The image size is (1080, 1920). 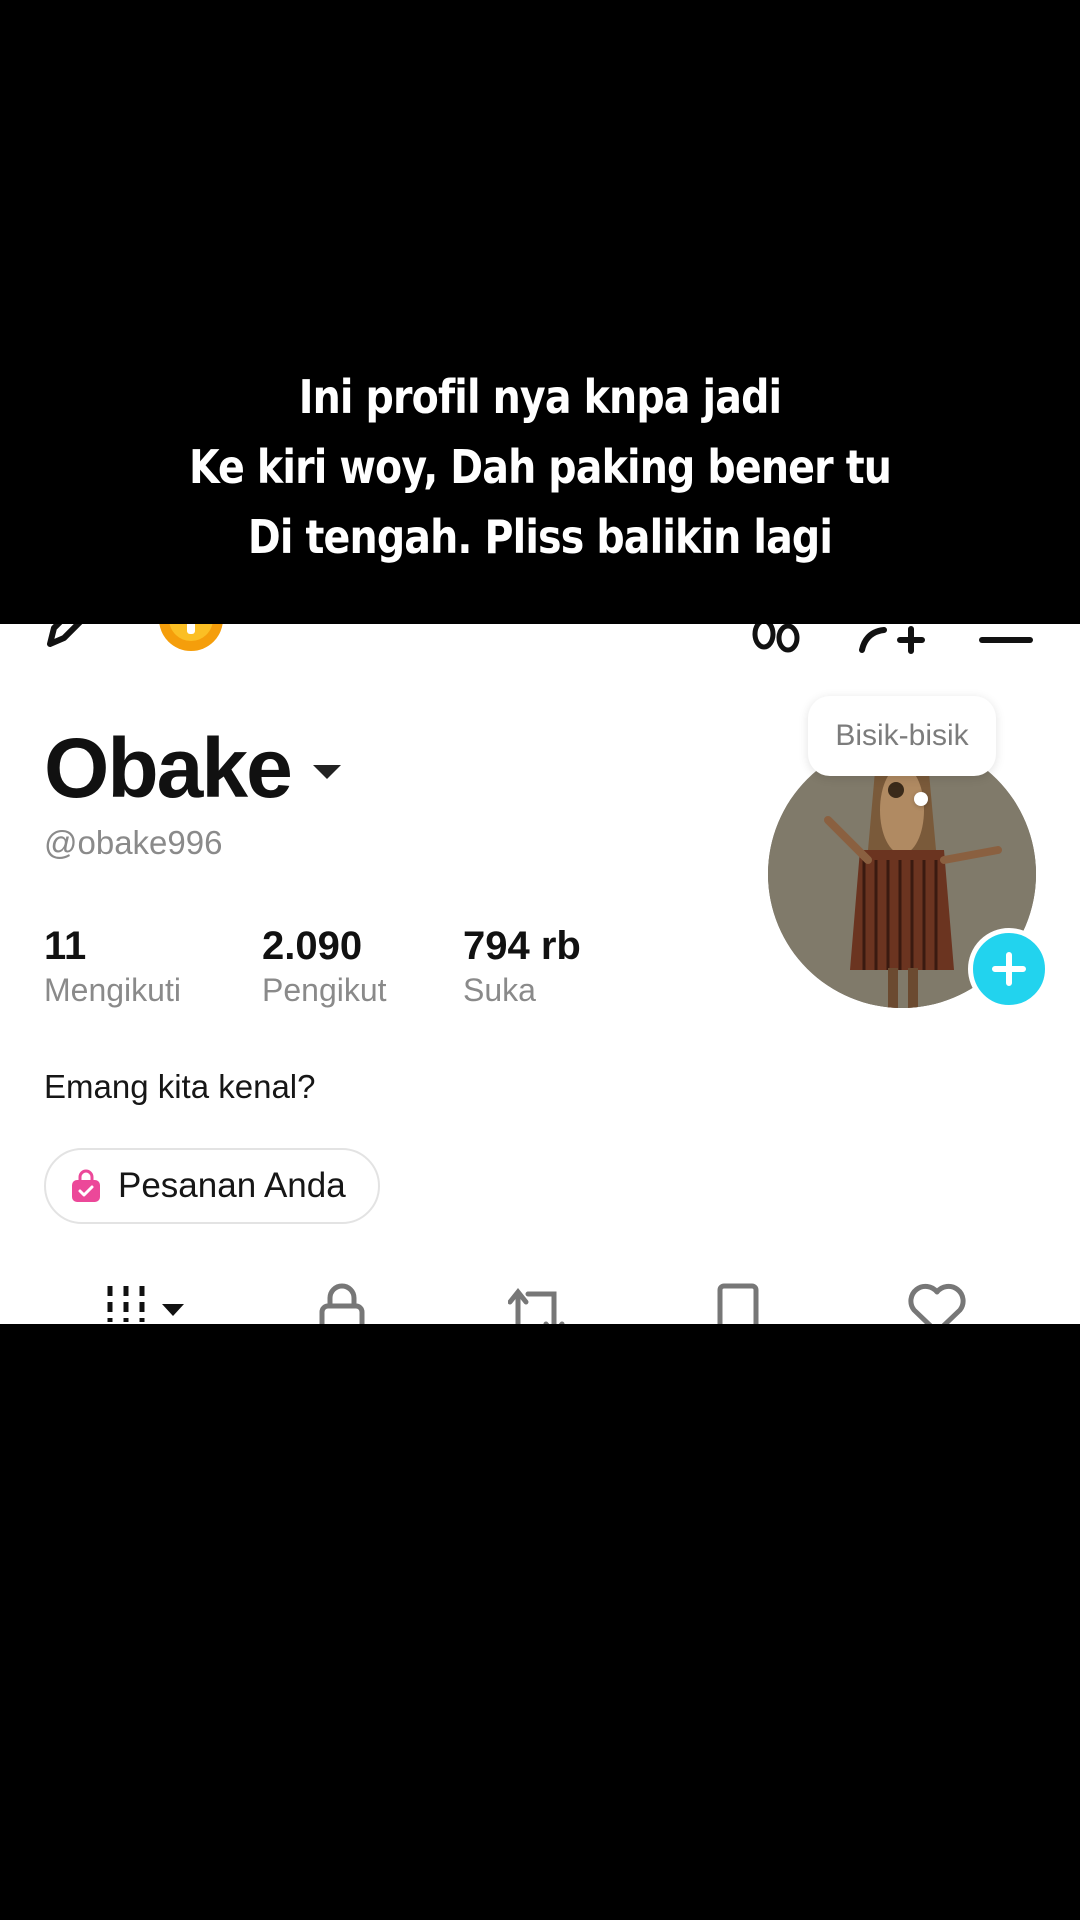 I want to click on caption-line: Di tengah. Pliss balikin lagi, so click(x=540, y=537).